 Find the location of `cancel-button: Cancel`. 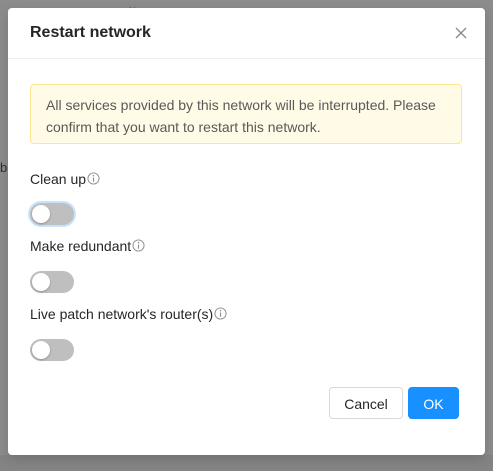

cancel-button: Cancel is located at coordinates (366, 403).